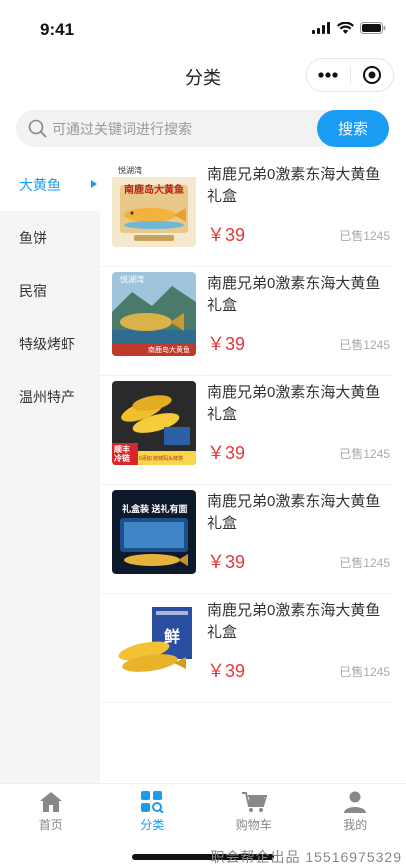 The height and width of the screenshot is (867, 406). I want to click on nav-bar: 分类, so click(203, 76).